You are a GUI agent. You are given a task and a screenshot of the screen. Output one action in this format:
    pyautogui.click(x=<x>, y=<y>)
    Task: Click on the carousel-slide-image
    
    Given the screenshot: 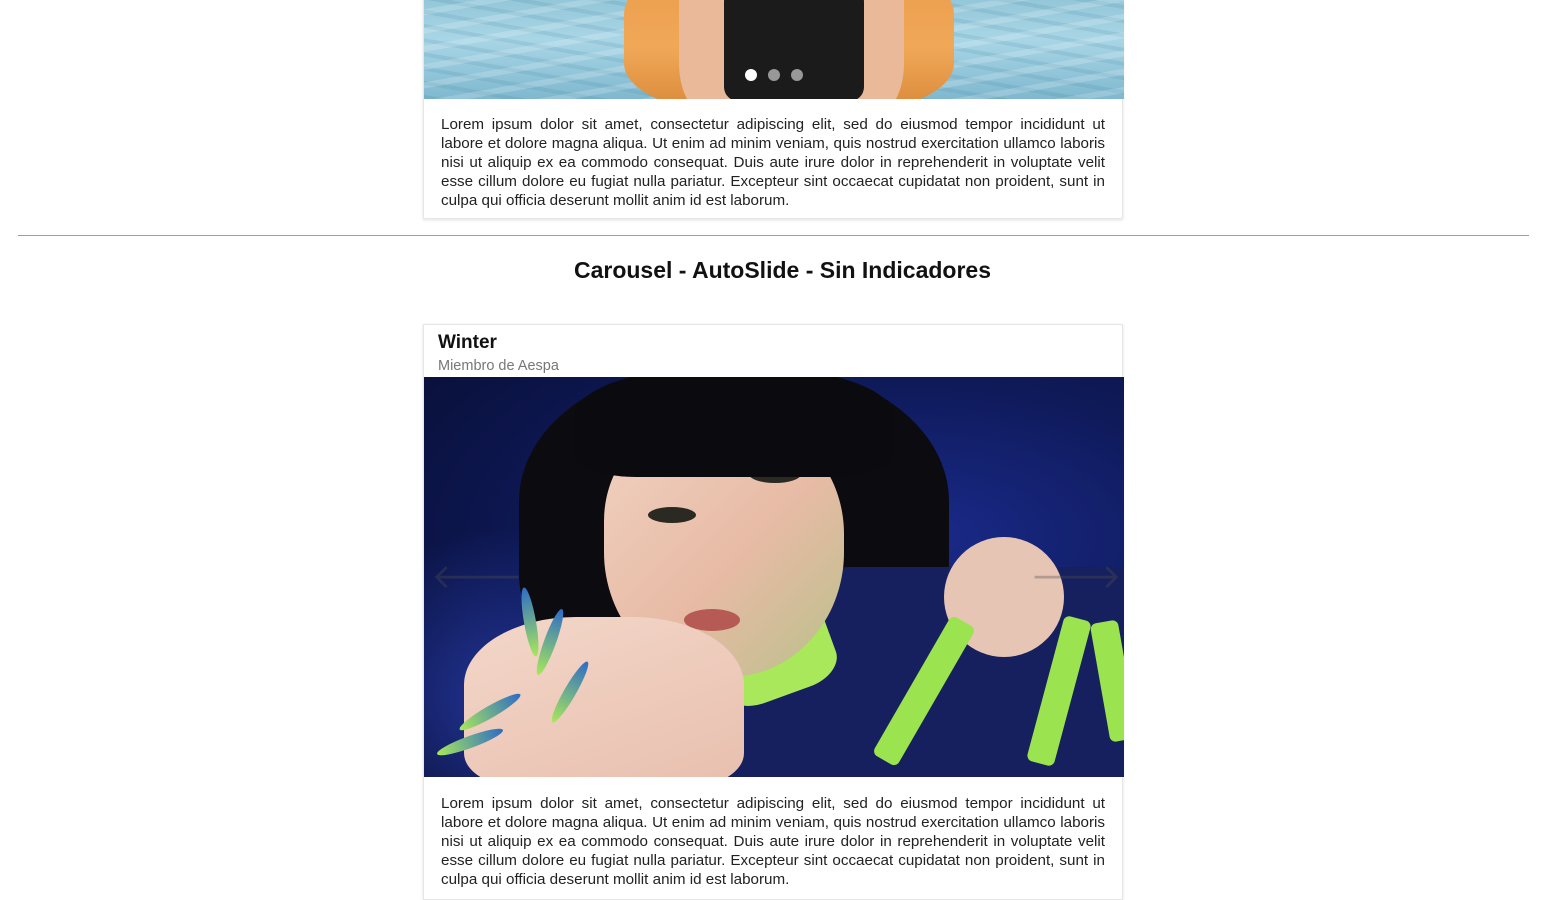 What is the action you would take?
    pyautogui.click(x=774, y=49)
    